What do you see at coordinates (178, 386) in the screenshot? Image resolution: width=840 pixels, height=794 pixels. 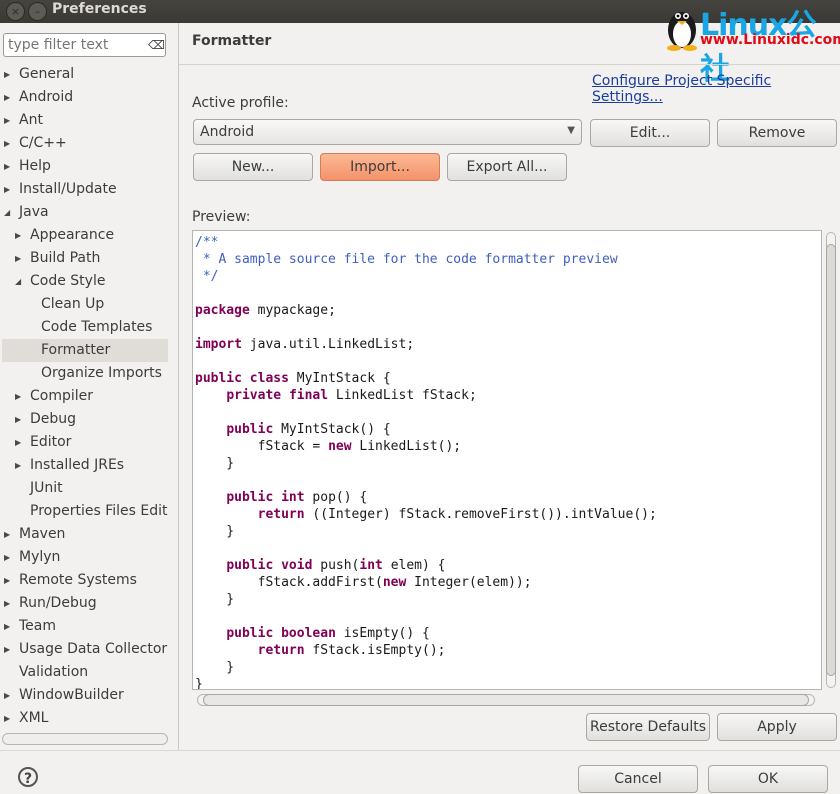 I see `pane-divider` at bounding box center [178, 386].